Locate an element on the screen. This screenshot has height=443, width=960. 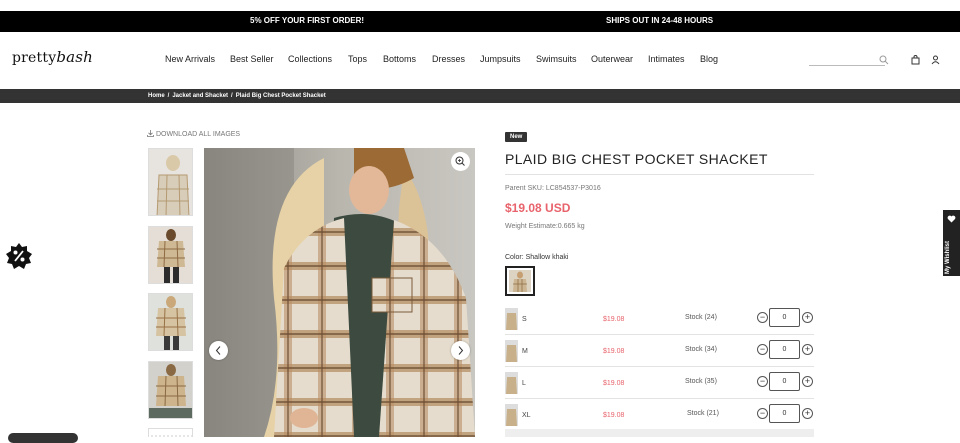
nav-jumpsuits: Jumpsuits is located at coordinates (500, 59).